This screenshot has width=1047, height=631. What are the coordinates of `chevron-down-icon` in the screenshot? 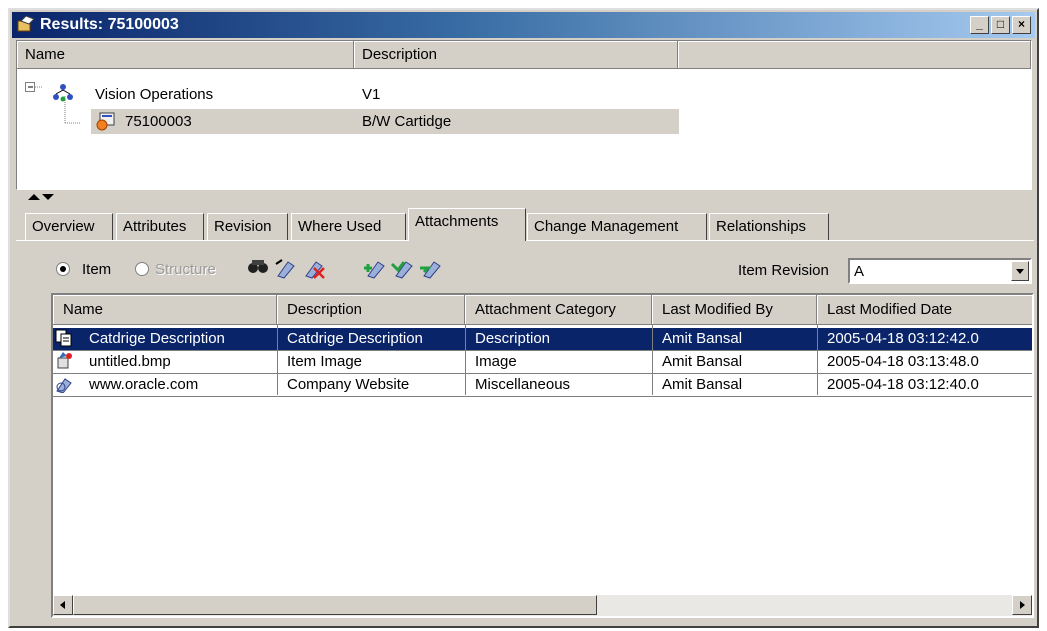 It's located at (1020, 271).